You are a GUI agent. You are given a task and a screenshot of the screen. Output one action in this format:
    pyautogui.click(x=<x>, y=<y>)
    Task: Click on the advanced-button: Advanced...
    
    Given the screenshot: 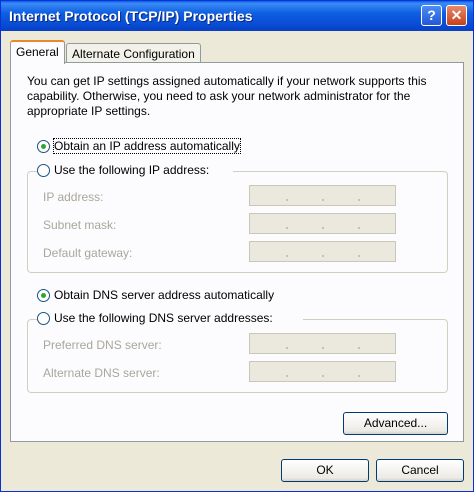 What is the action you would take?
    pyautogui.click(x=395, y=423)
    